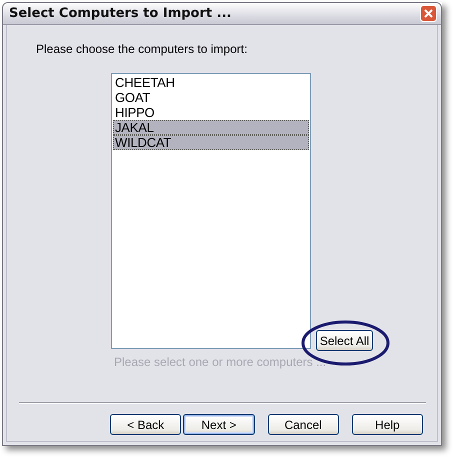  I want to click on list-item: JAKAL, so click(211, 127).